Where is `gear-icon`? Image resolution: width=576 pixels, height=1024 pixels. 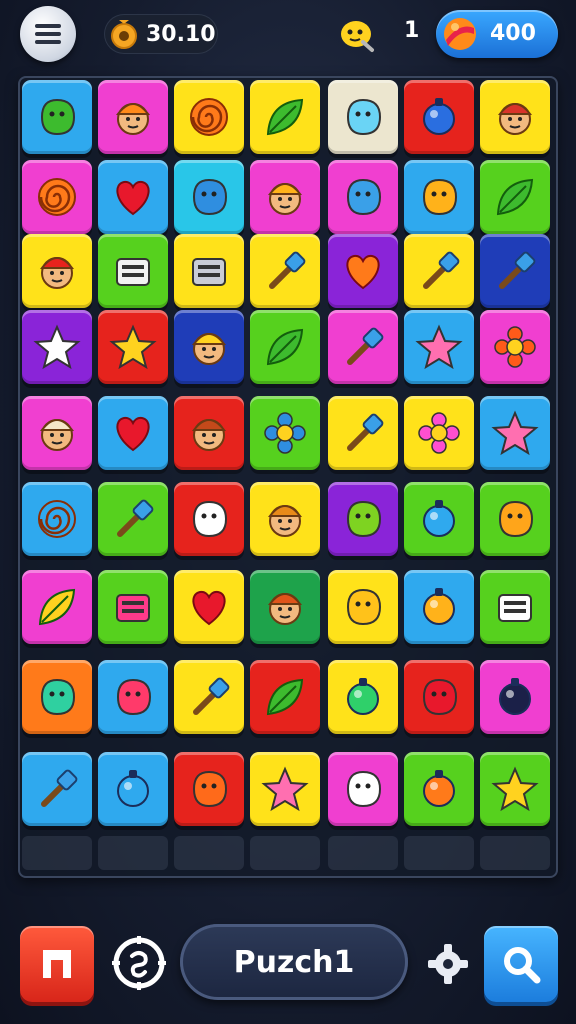
gear-icon is located at coordinates (285, 433).